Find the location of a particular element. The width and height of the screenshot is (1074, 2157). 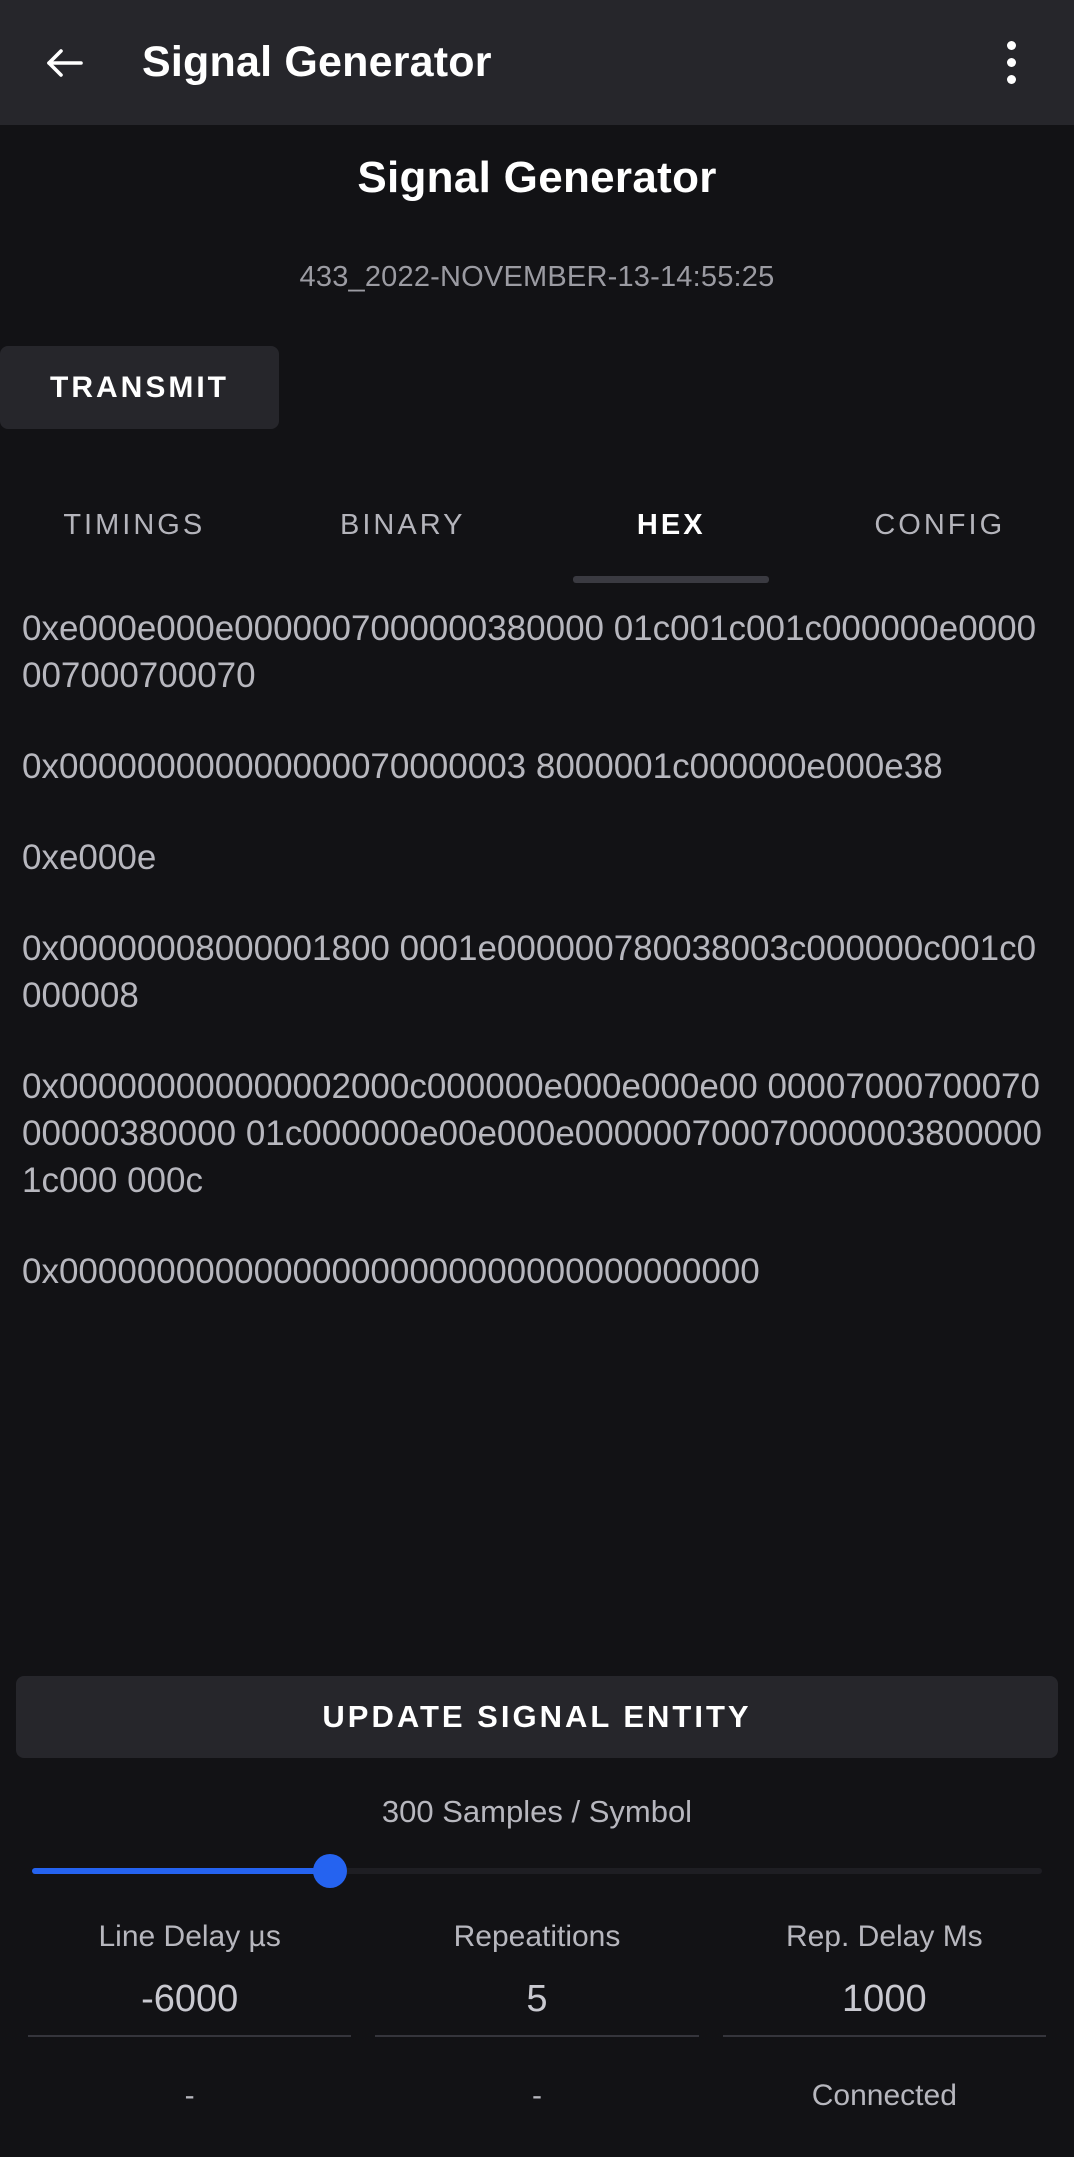

field-line-delay: Line Delay µs -6000 is located at coordinates (189, 1978).